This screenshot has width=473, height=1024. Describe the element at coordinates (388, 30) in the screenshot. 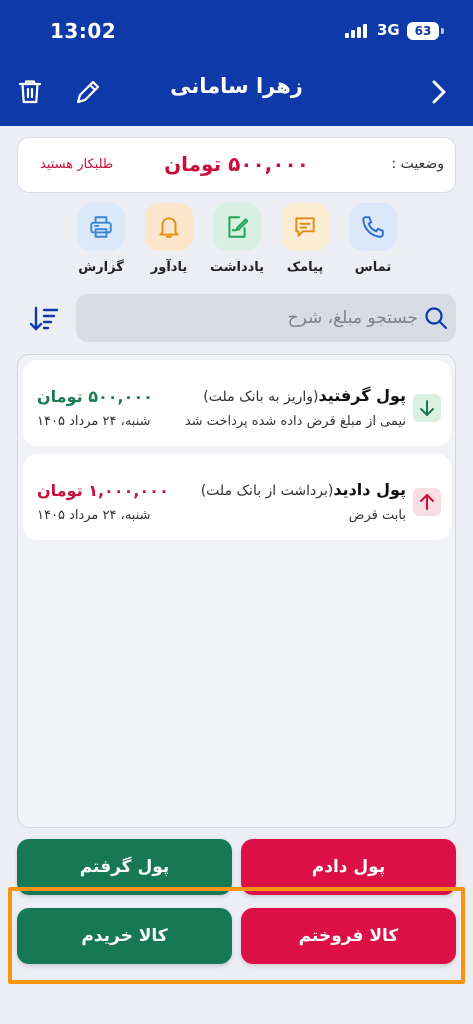

I see `network-type: 3G` at that location.